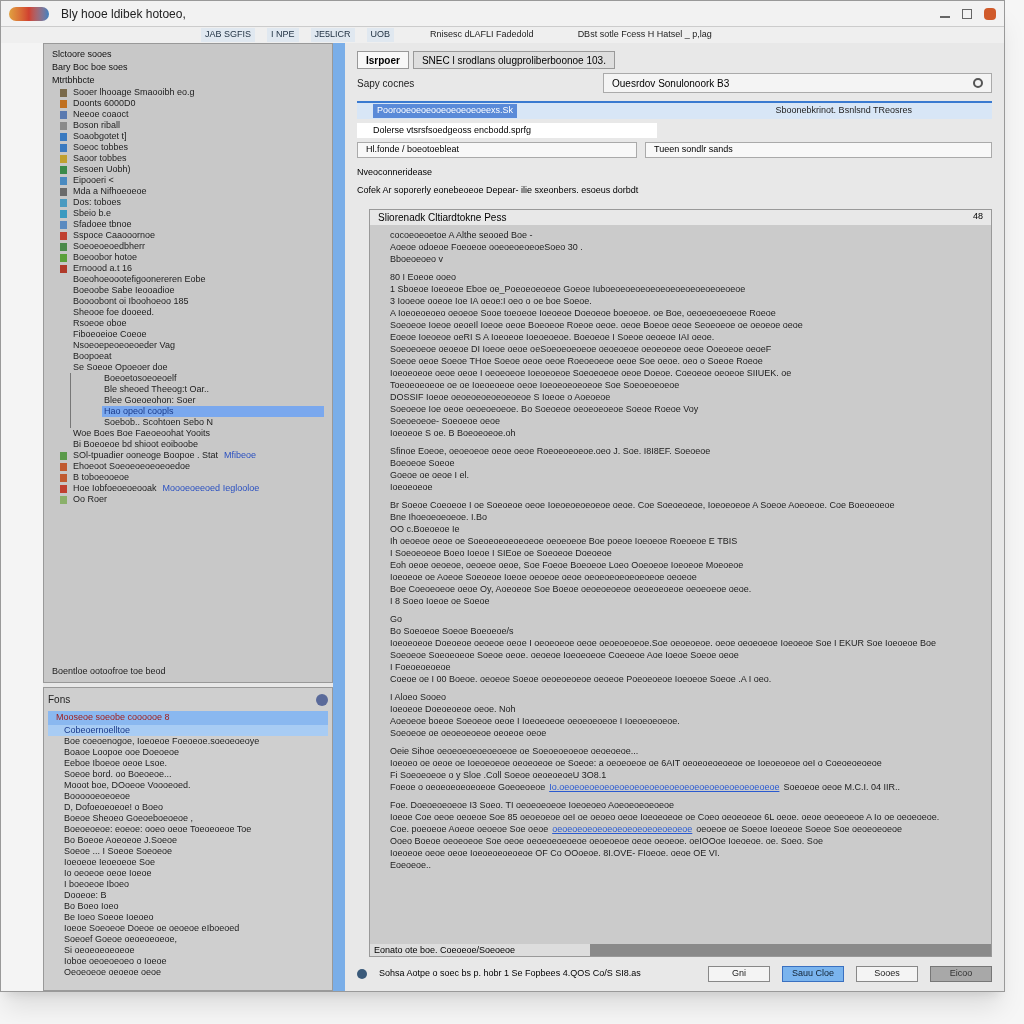 Image resolution: width=1024 pixels, height=1024 pixels. What do you see at coordinates (101, 147) in the screenshot?
I see `tree-item: Soeoc tobbes` at bounding box center [101, 147].